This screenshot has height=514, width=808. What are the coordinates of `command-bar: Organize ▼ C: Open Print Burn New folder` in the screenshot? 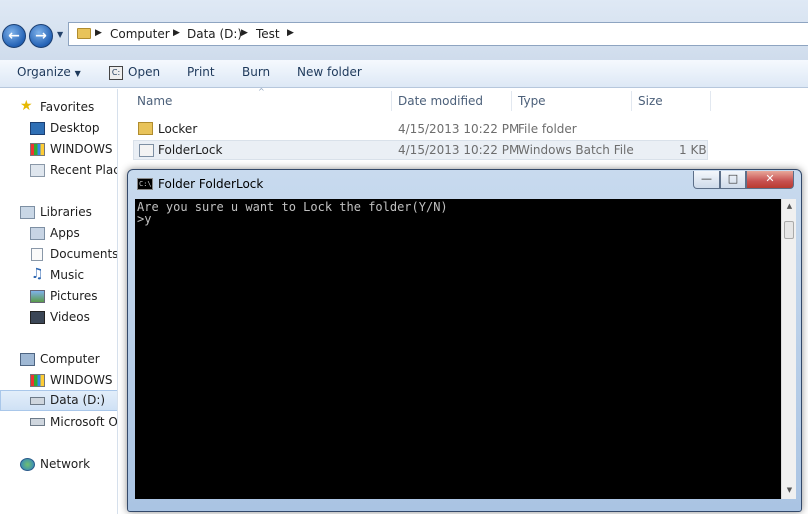 It's located at (404, 74).